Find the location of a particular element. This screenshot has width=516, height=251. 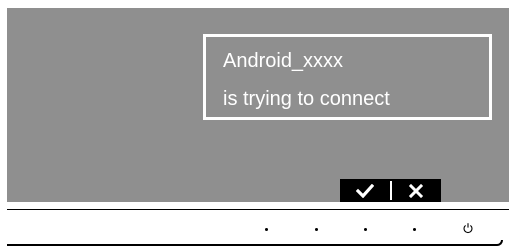

accept-button is located at coordinates (365, 190).